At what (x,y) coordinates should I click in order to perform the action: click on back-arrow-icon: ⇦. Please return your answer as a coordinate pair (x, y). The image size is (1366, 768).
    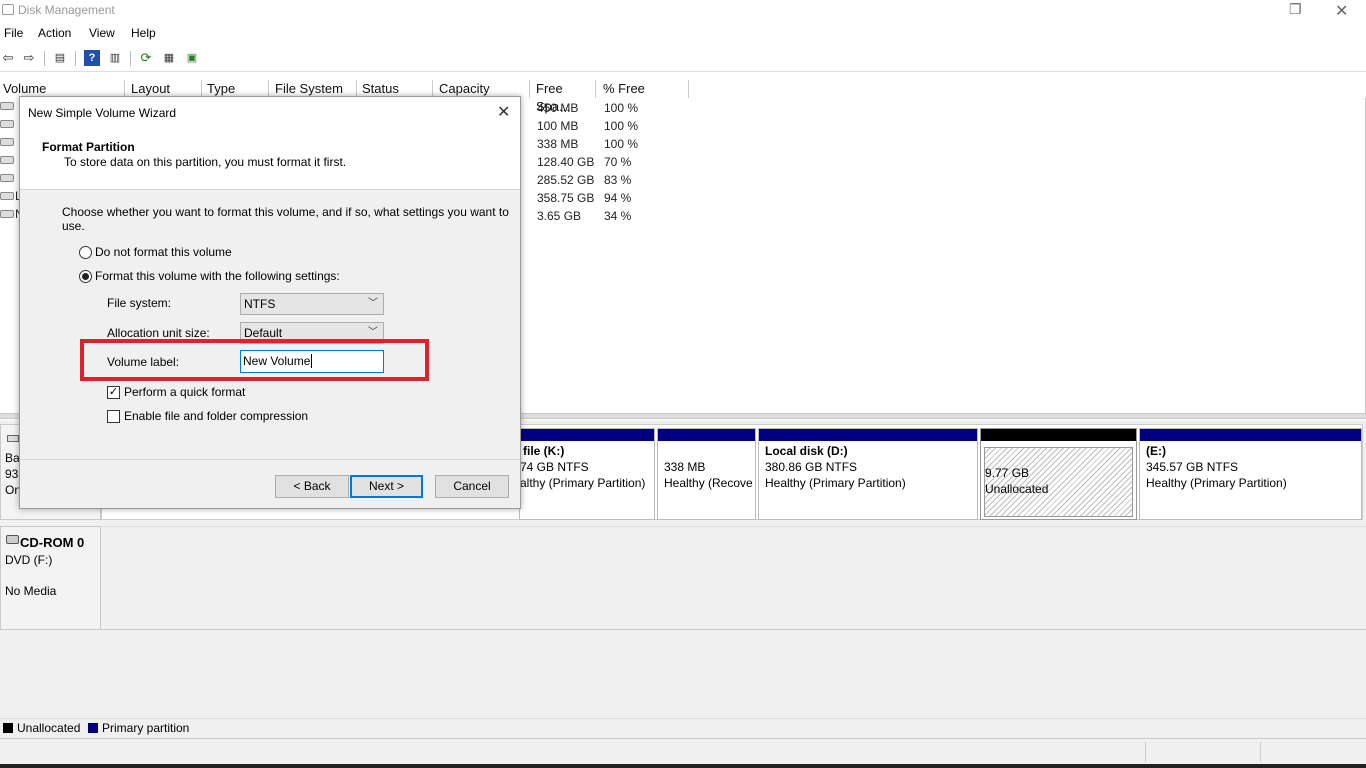
    Looking at the image, I should click on (8, 58).